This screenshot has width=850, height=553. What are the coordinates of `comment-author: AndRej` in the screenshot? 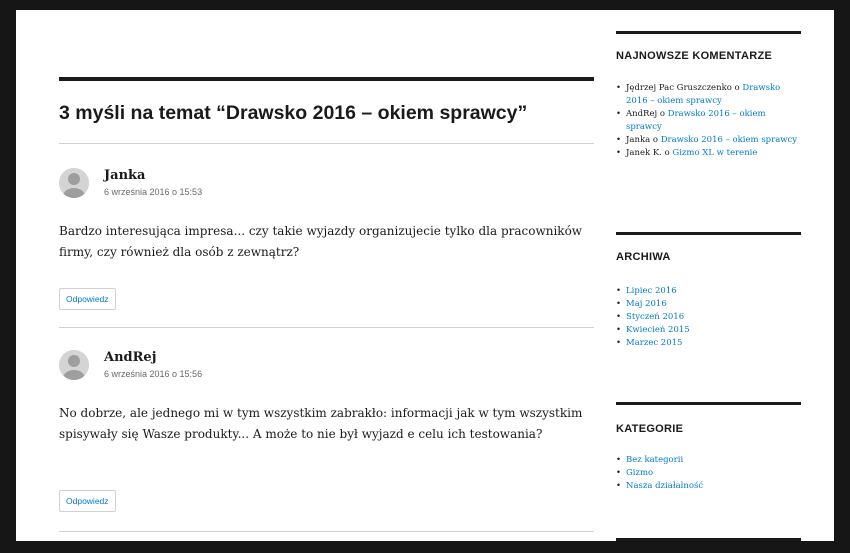 It's located at (130, 357).